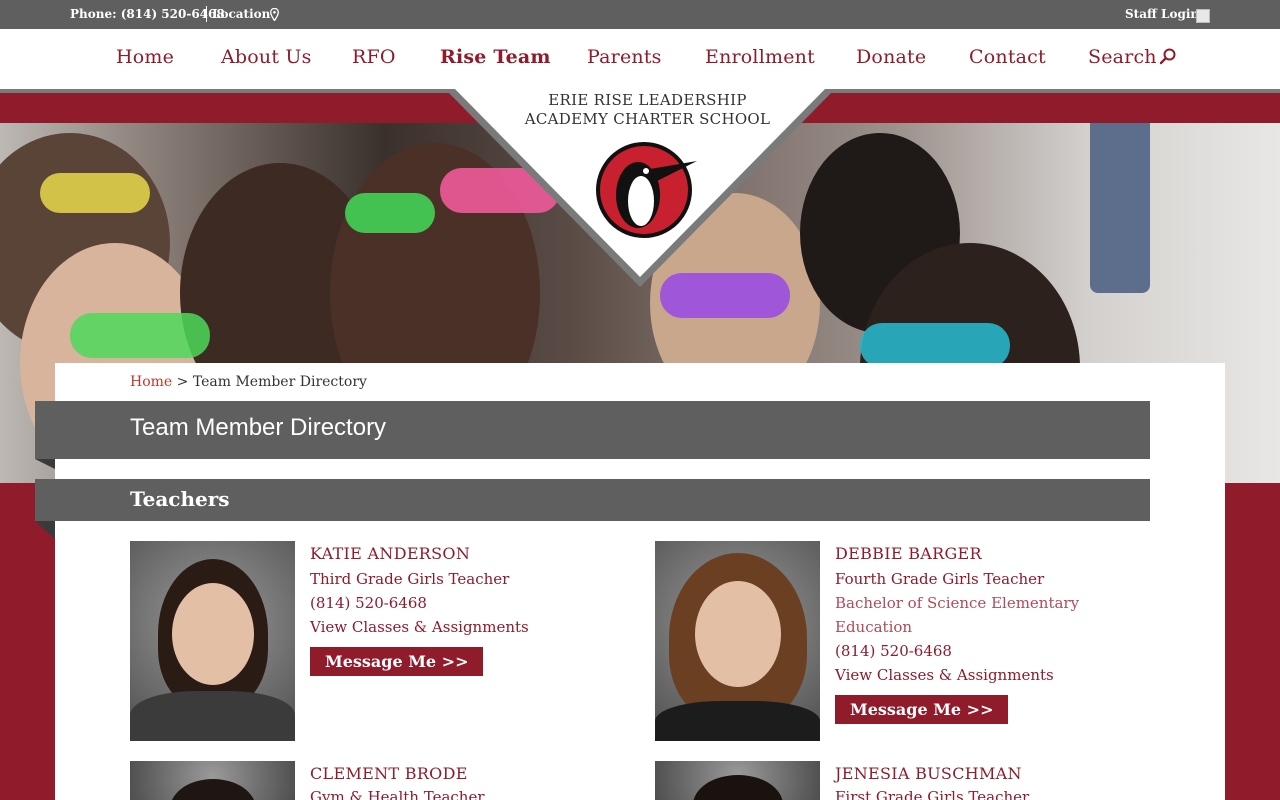 This screenshot has width=1280, height=800. Describe the element at coordinates (147, 14) in the screenshot. I see `phone-number: Phone: (814) 520-6468` at that location.